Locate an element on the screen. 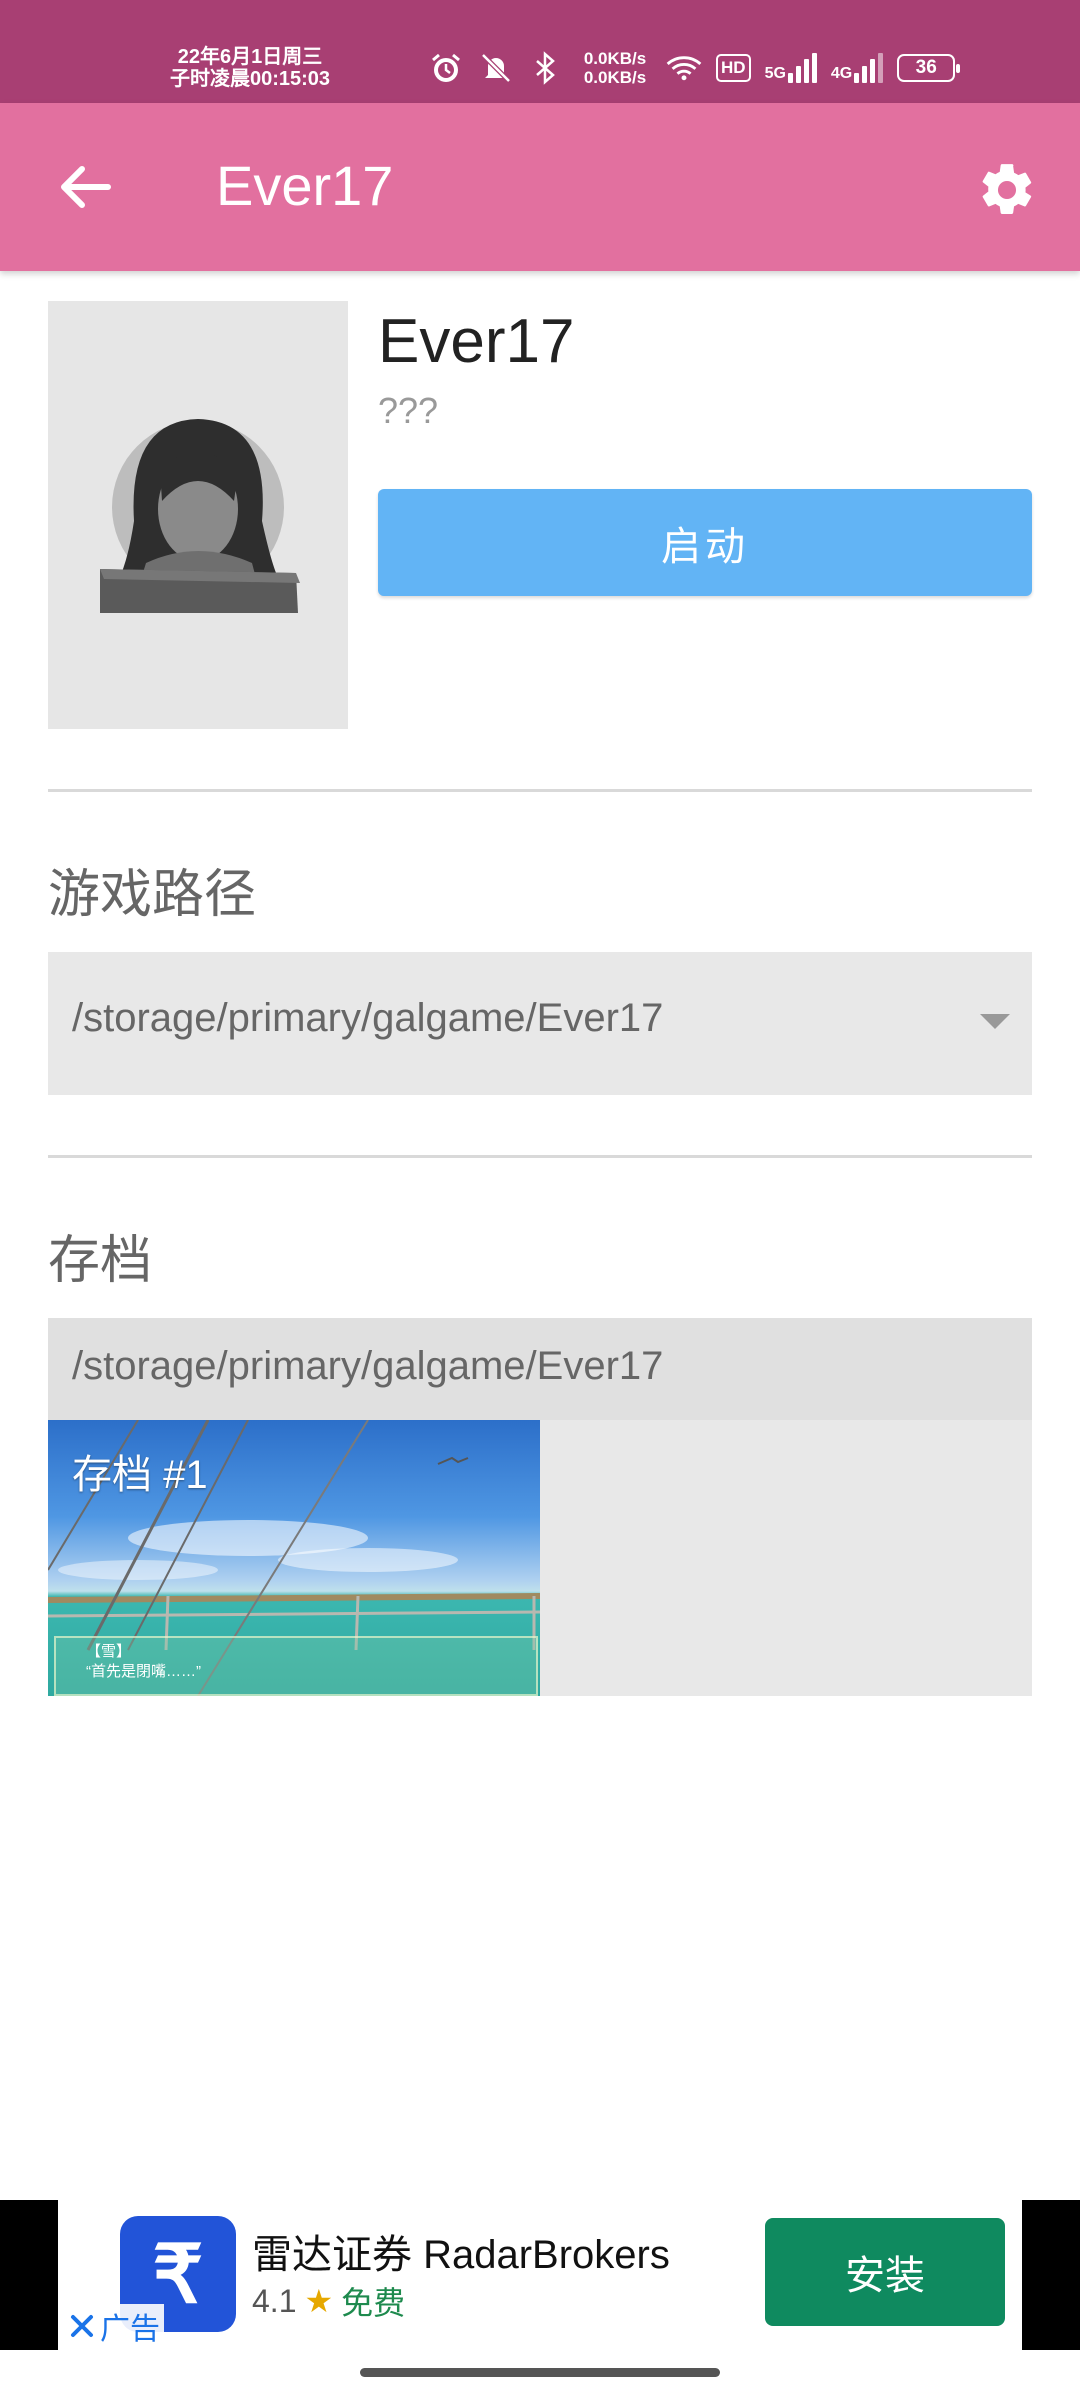  save-slot-grid: 存档 #1 【雪】 “首先是閉嘴……” is located at coordinates (540, 1558).